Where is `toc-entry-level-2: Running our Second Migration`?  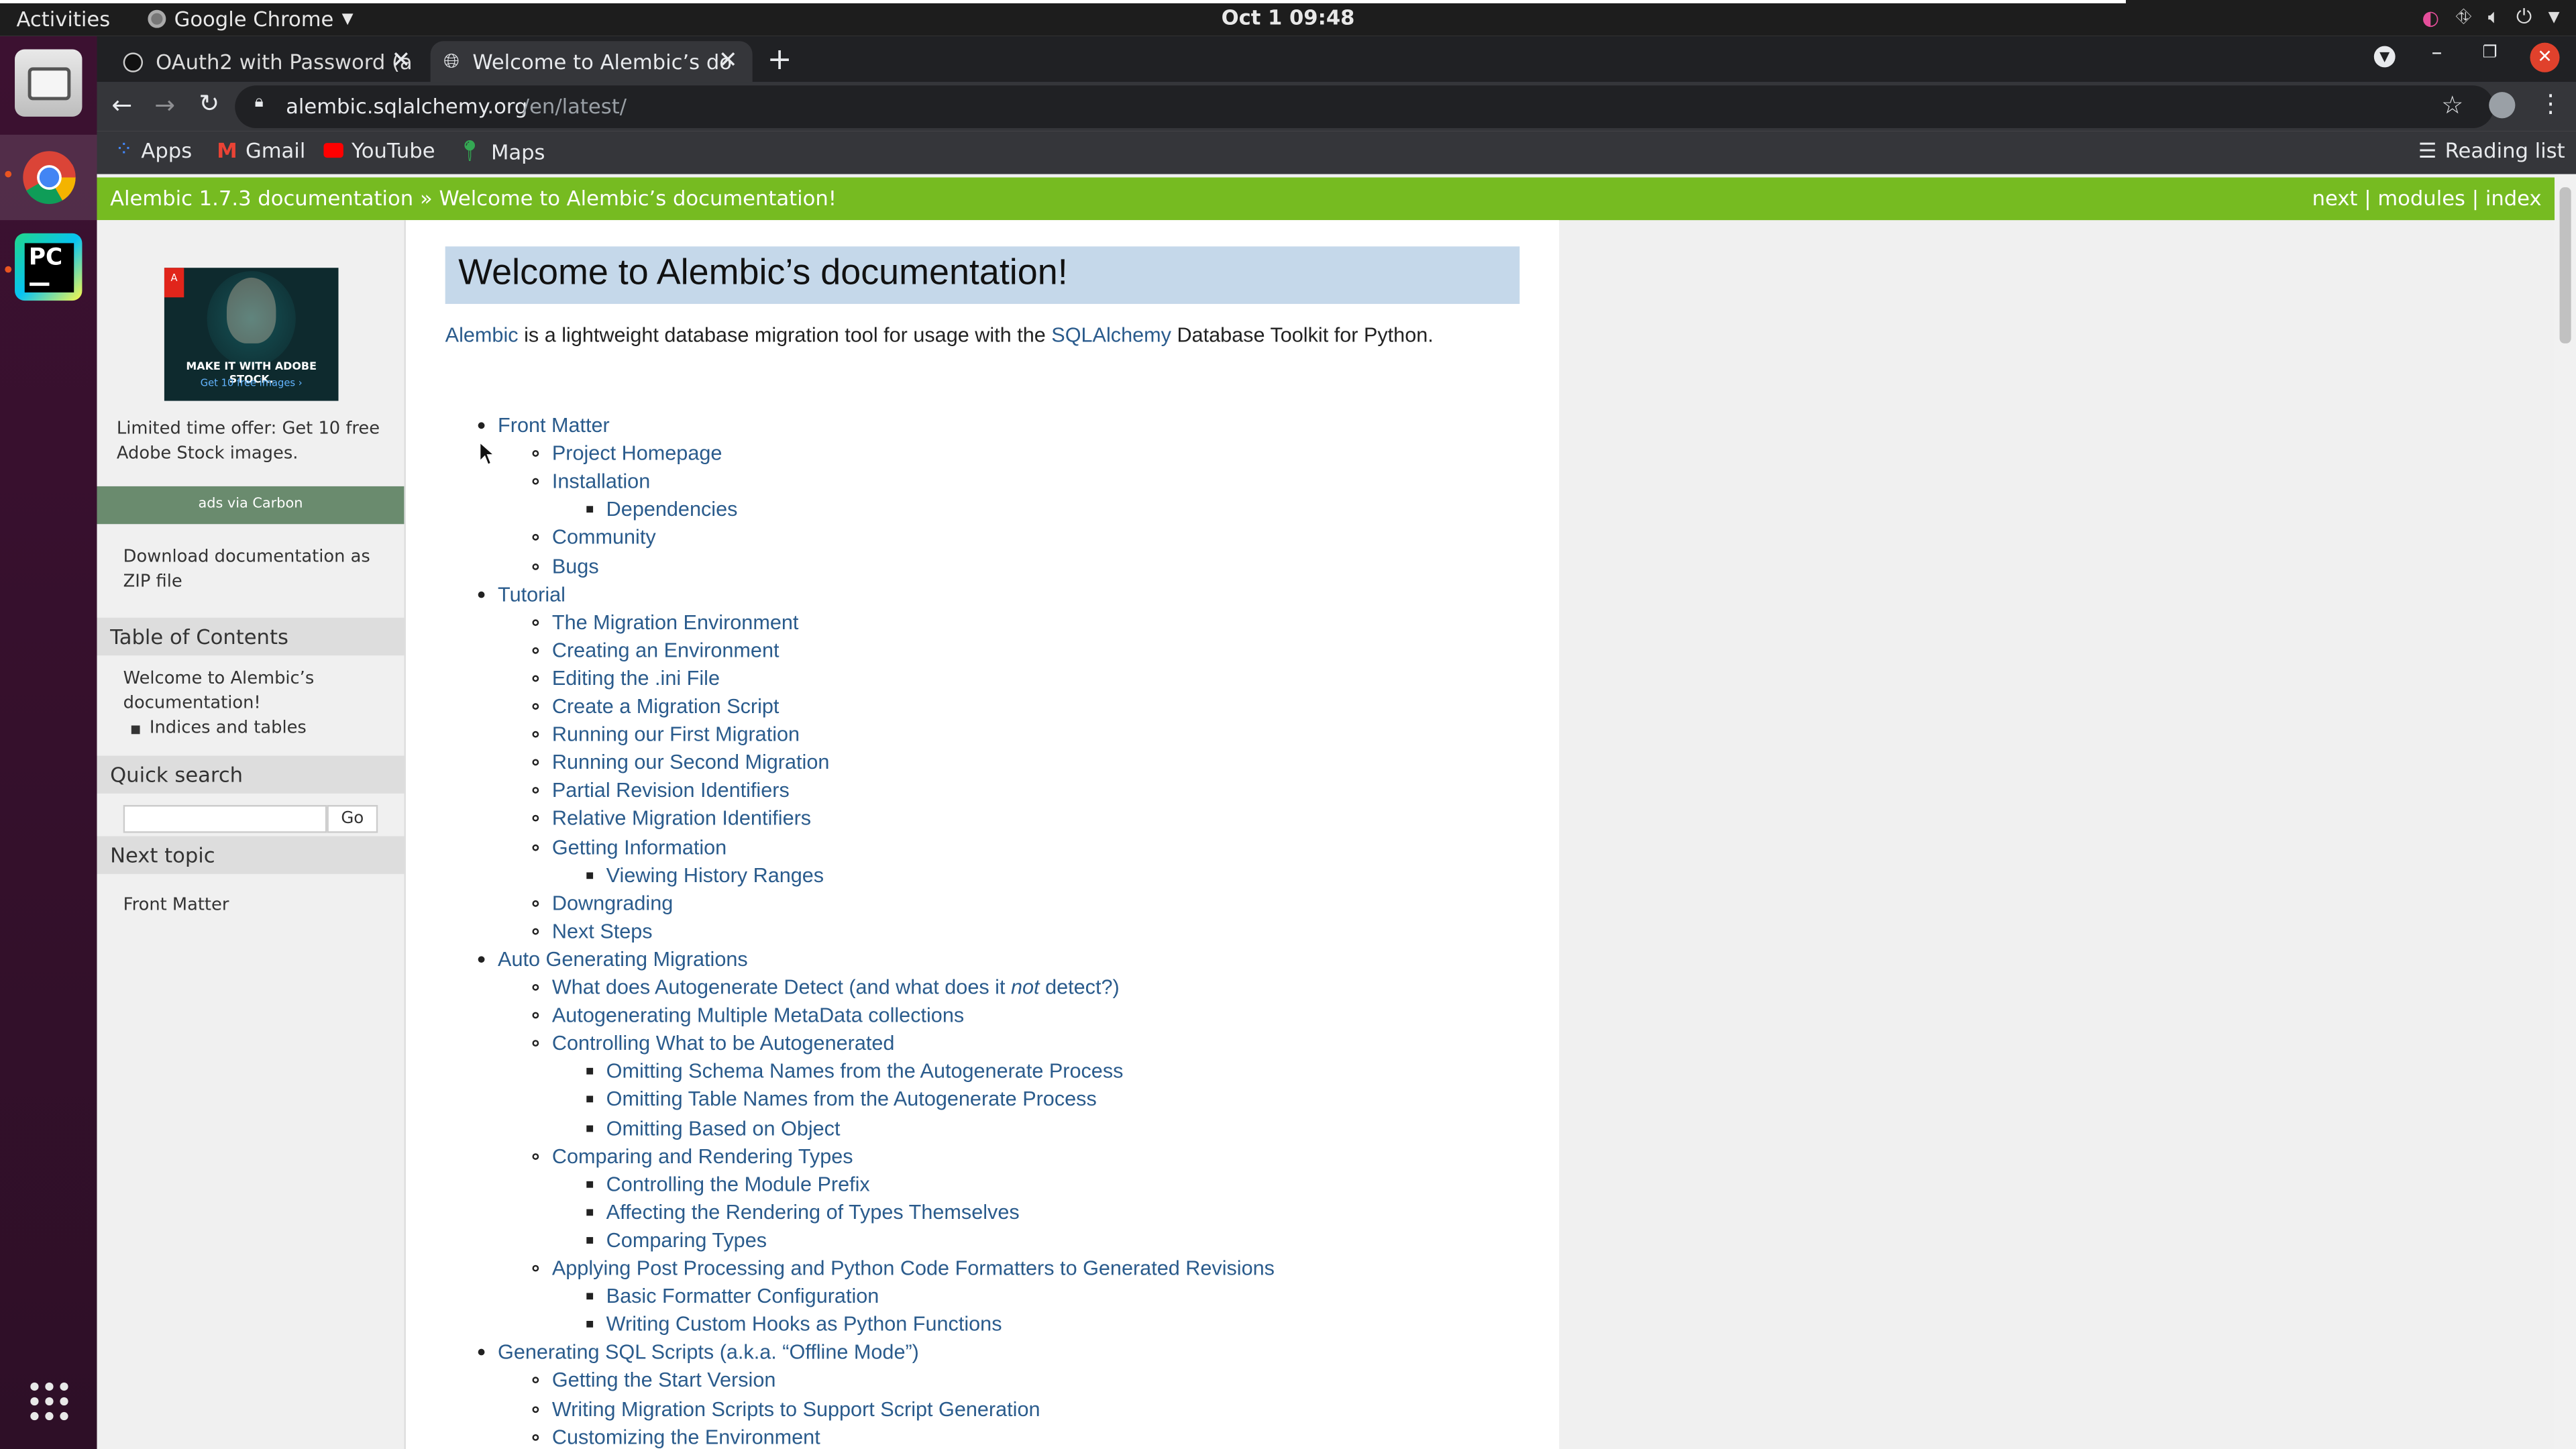 toc-entry-level-2: Running our Second Migration is located at coordinates (681, 762).